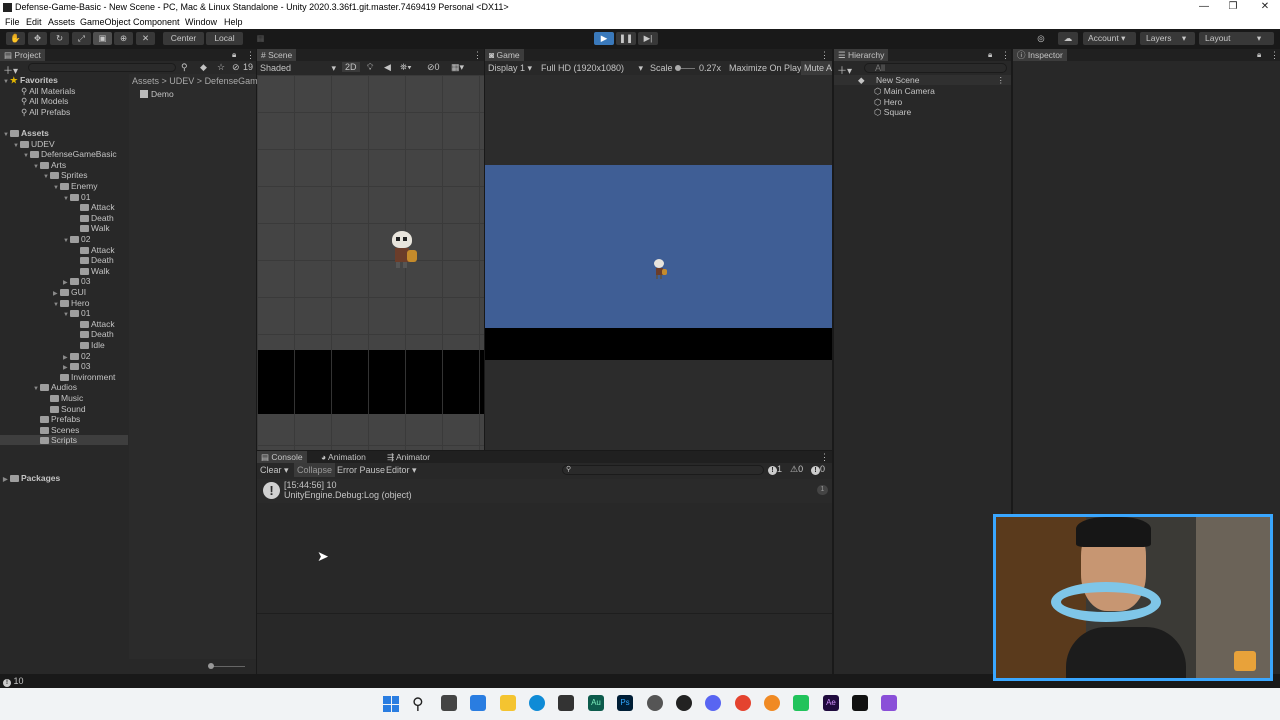  Describe the element at coordinates (282, 457) in the screenshot. I see `tab-console: ▤ Console` at that location.